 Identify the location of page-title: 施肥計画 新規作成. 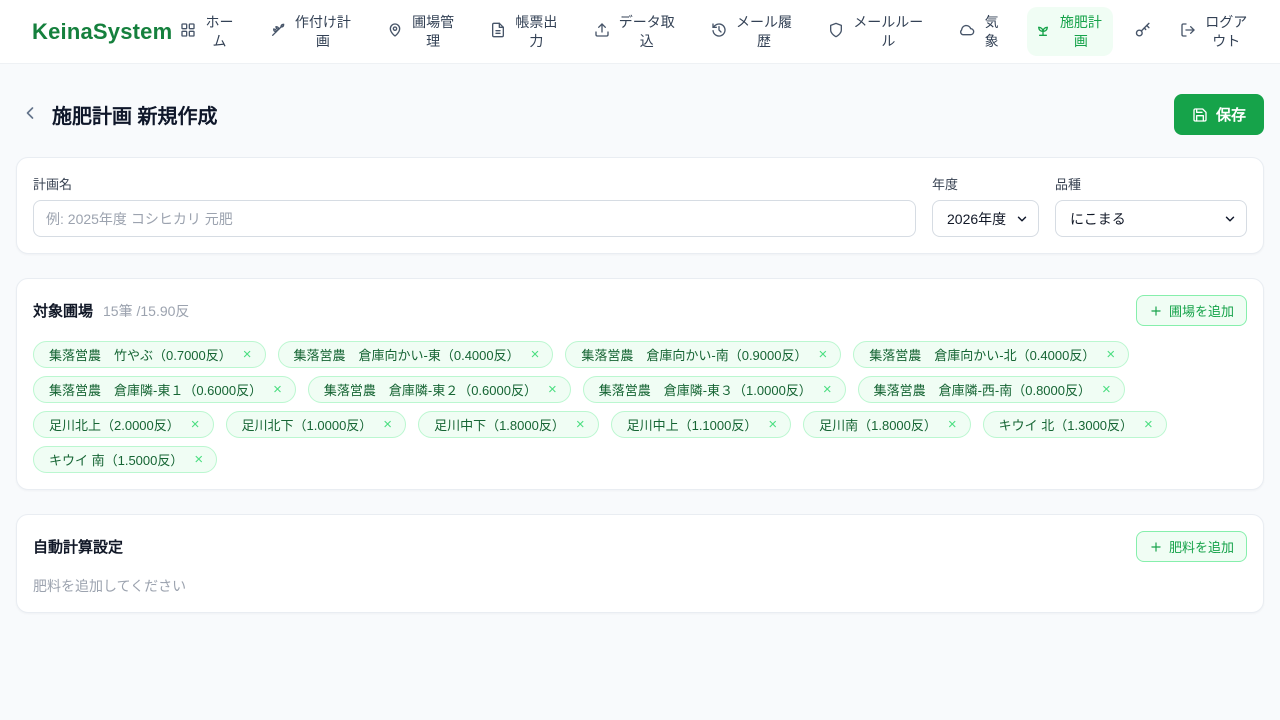
(135, 117).